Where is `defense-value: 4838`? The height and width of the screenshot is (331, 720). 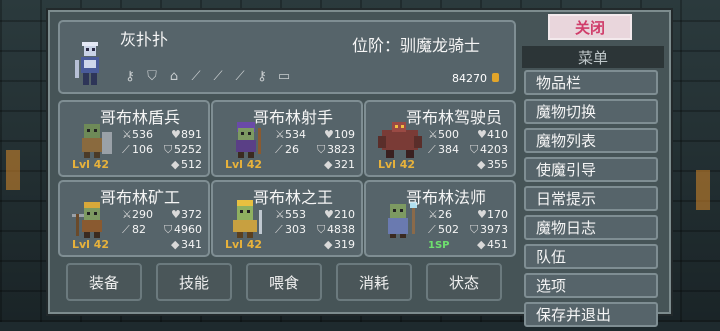
defense-value: 4838 is located at coordinates (341, 229).